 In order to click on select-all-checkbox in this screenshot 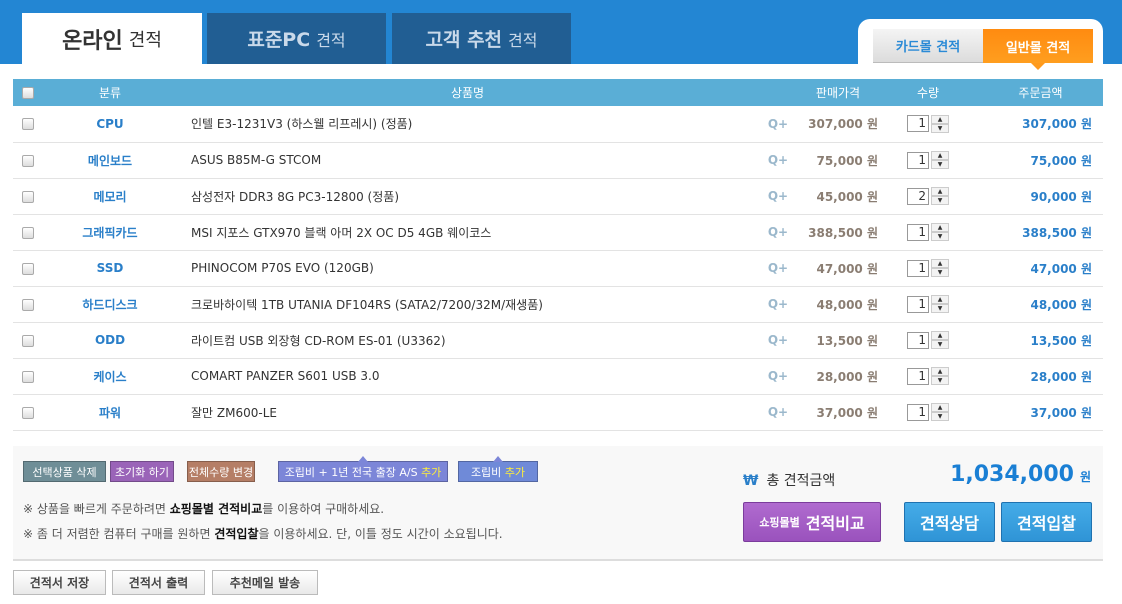, I will do `click(28, 93)`.